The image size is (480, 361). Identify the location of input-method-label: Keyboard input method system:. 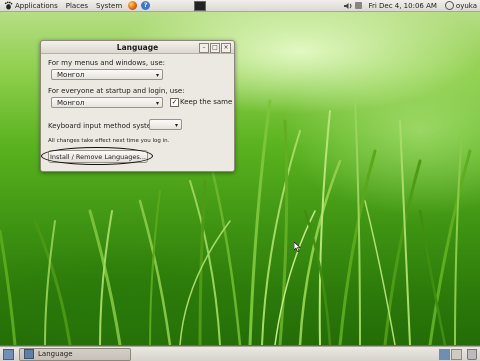
(104, 126).